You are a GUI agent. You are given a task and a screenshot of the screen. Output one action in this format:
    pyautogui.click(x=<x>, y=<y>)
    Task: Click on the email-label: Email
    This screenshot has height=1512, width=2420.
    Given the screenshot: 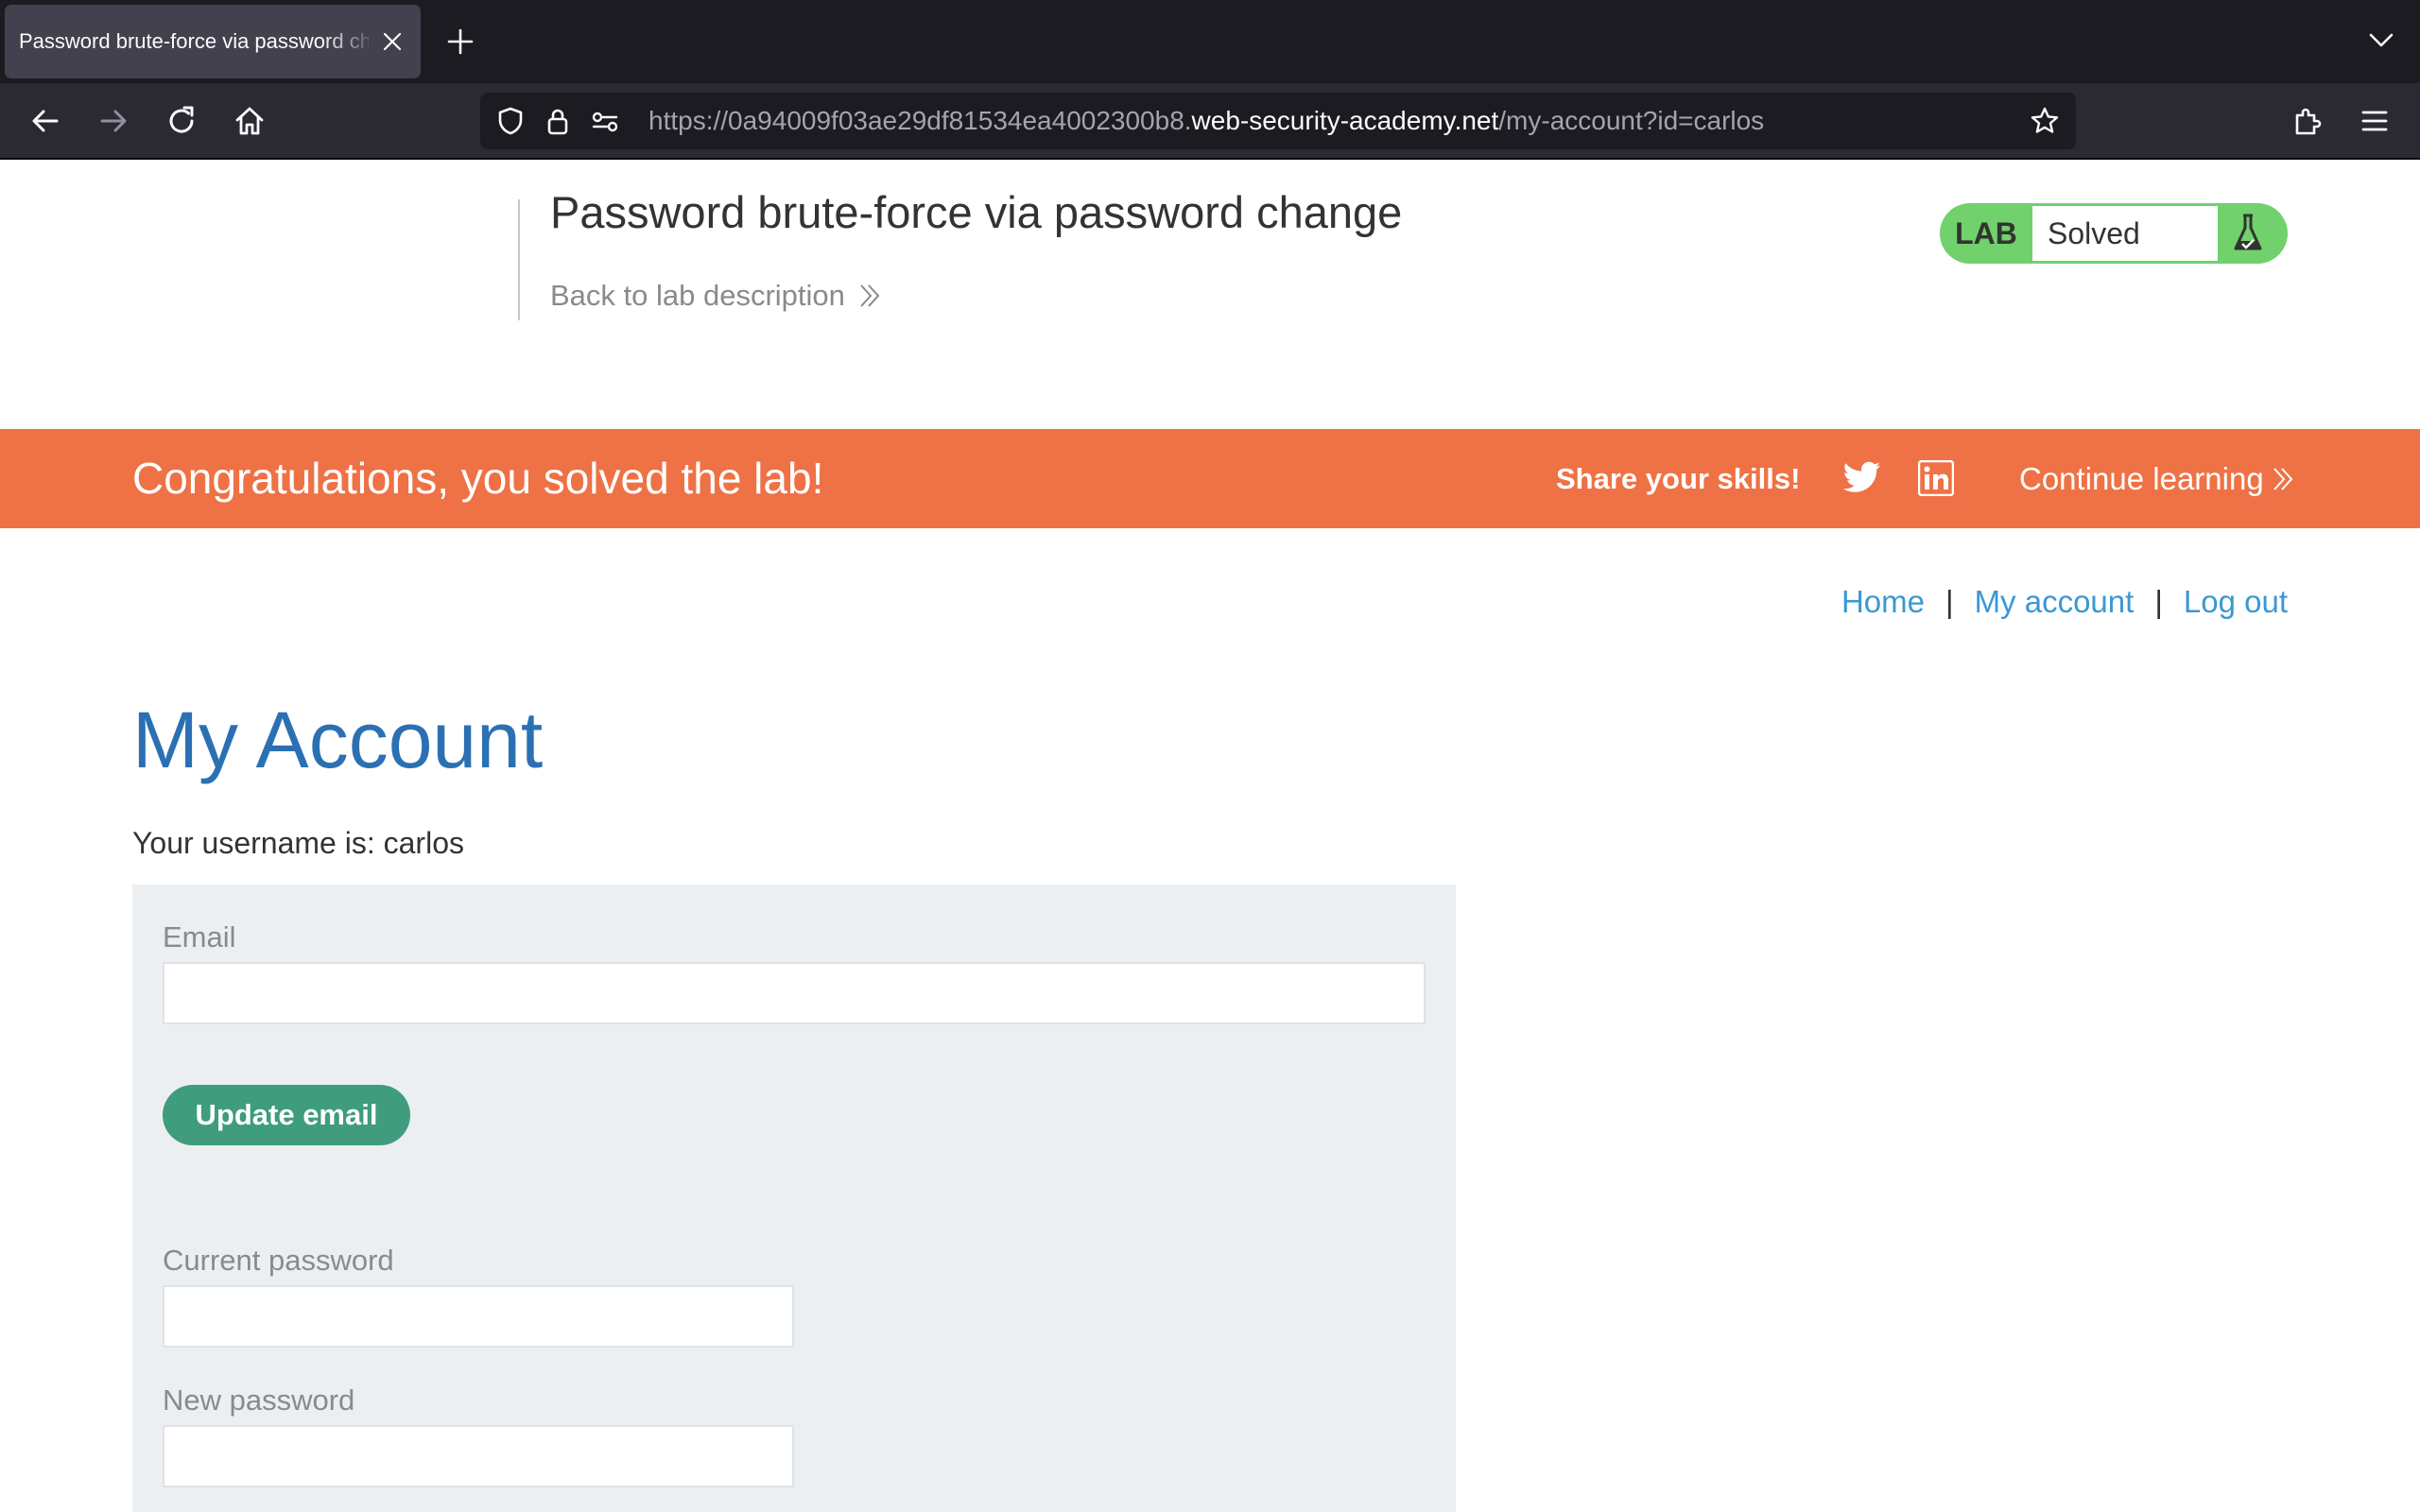 What is the action you would take?
    pyautogui.click(x=199, y=937)
    